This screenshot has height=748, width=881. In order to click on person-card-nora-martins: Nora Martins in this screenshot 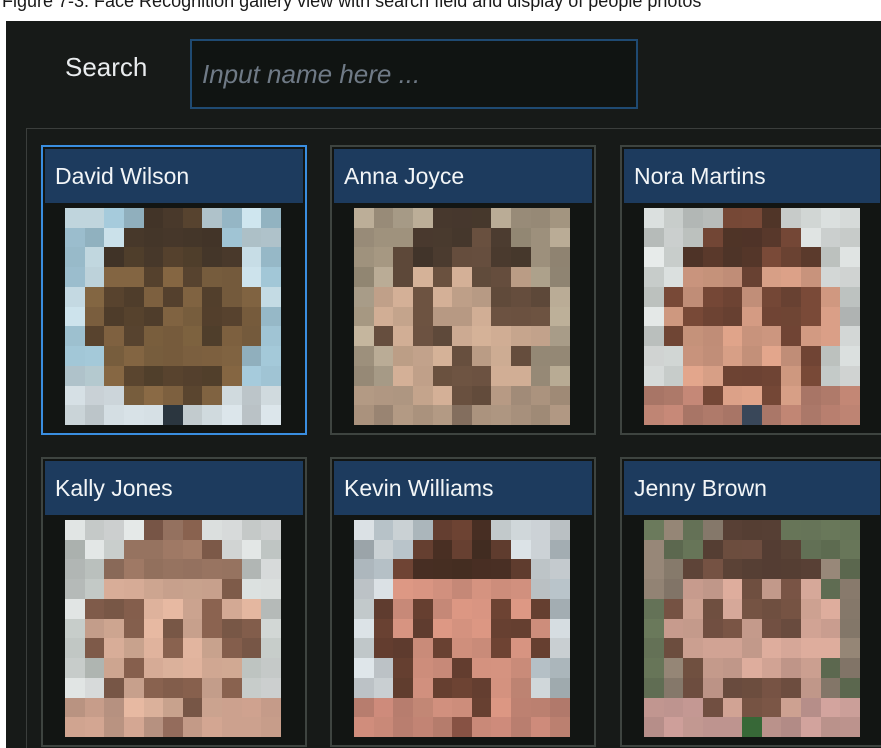, I will do `click(750, 290)`.